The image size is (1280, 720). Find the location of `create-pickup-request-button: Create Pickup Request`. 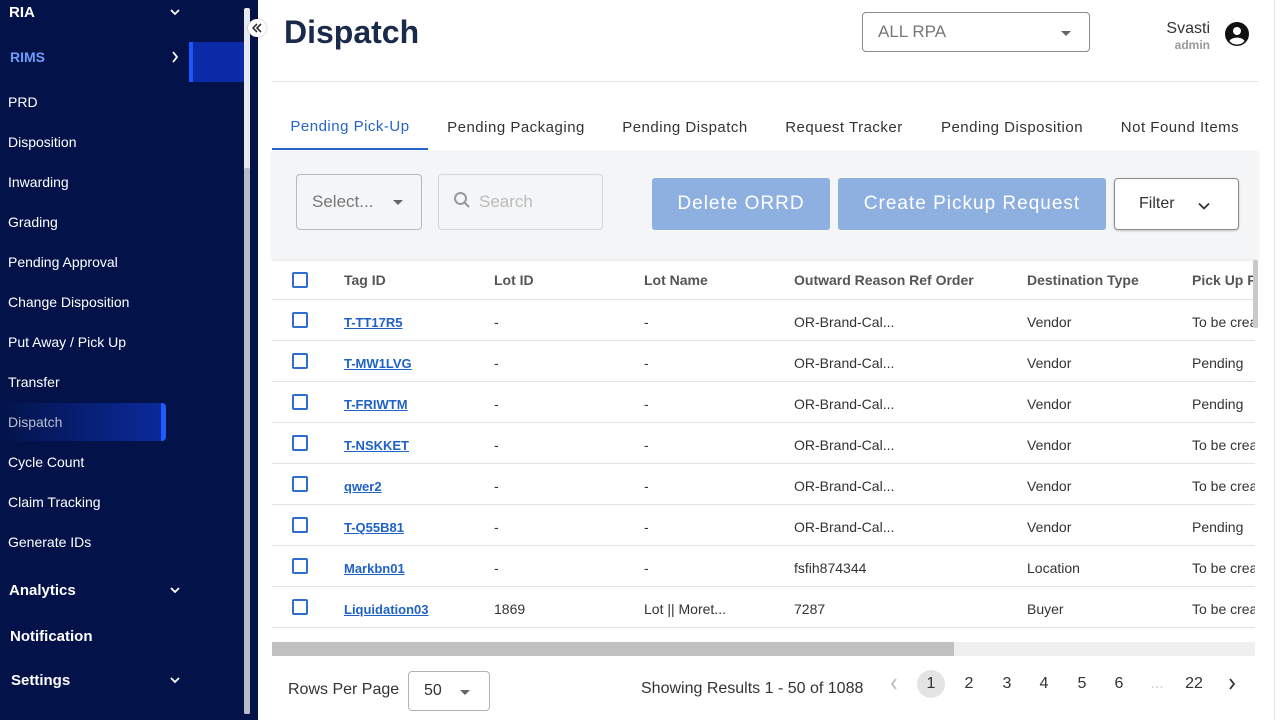

create-pickup-request-button: Create Pickup Request is located at coordinates (972, 204).